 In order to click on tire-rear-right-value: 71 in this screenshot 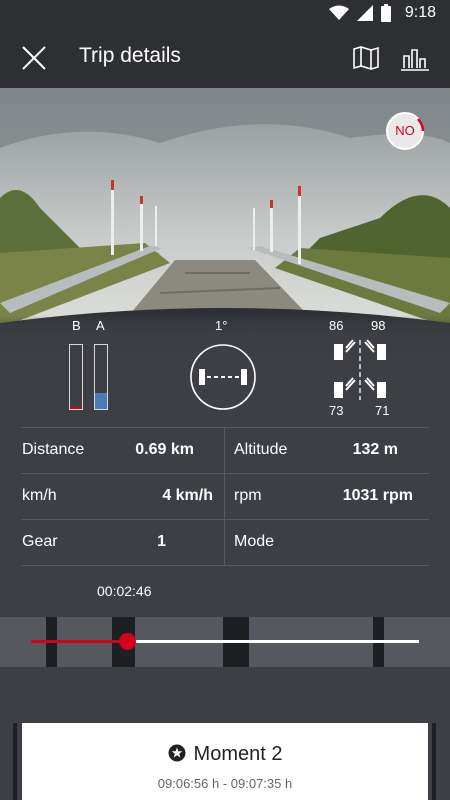, I will do `click(382, 410)`.